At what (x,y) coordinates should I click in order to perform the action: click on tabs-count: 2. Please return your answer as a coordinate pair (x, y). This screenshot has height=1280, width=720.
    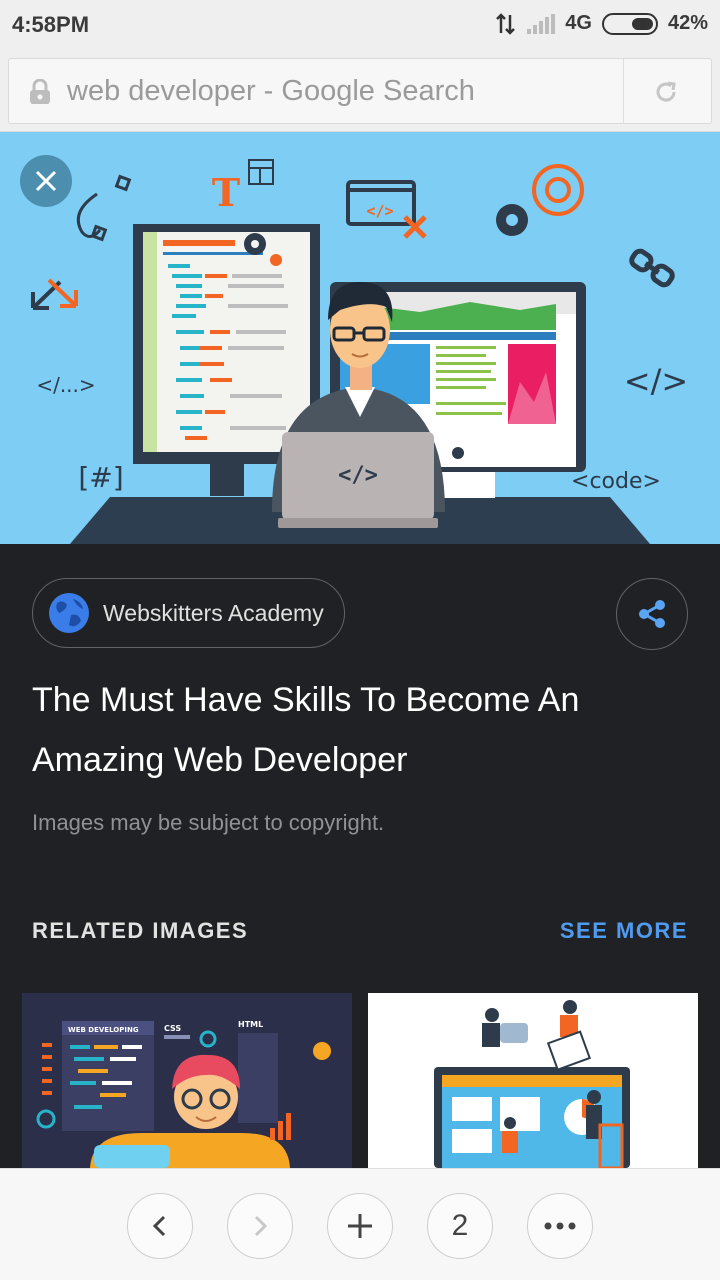
    Looking at the image, I should click on (460, 1225).